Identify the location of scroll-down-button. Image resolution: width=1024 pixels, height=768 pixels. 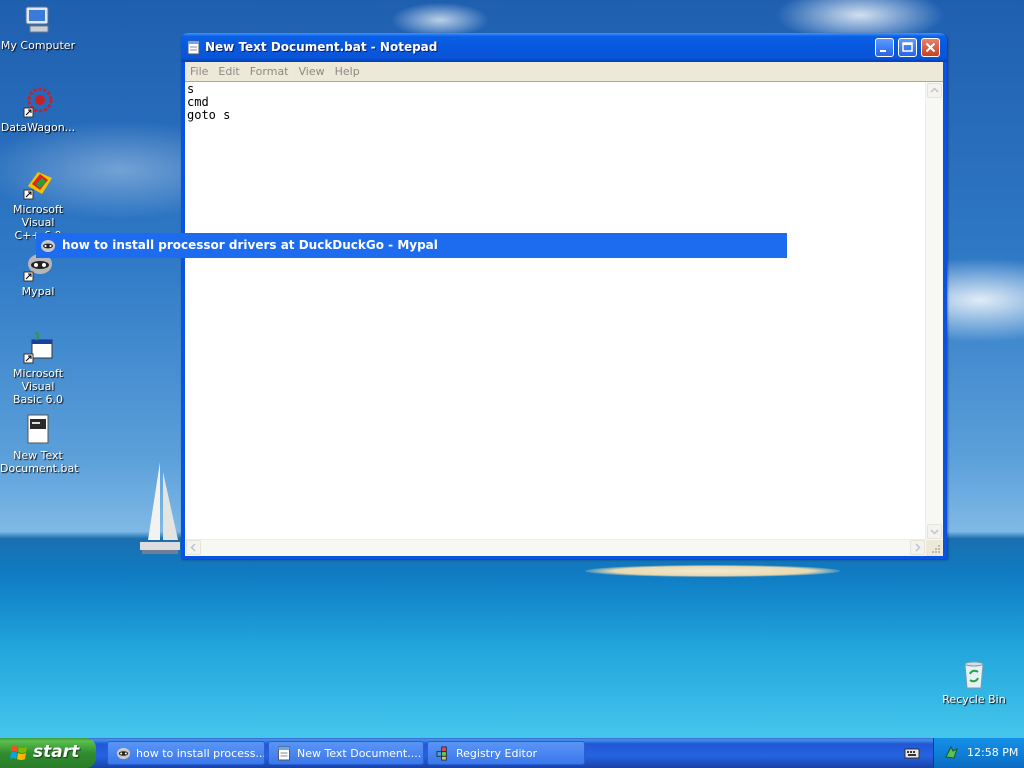
(934, 531).